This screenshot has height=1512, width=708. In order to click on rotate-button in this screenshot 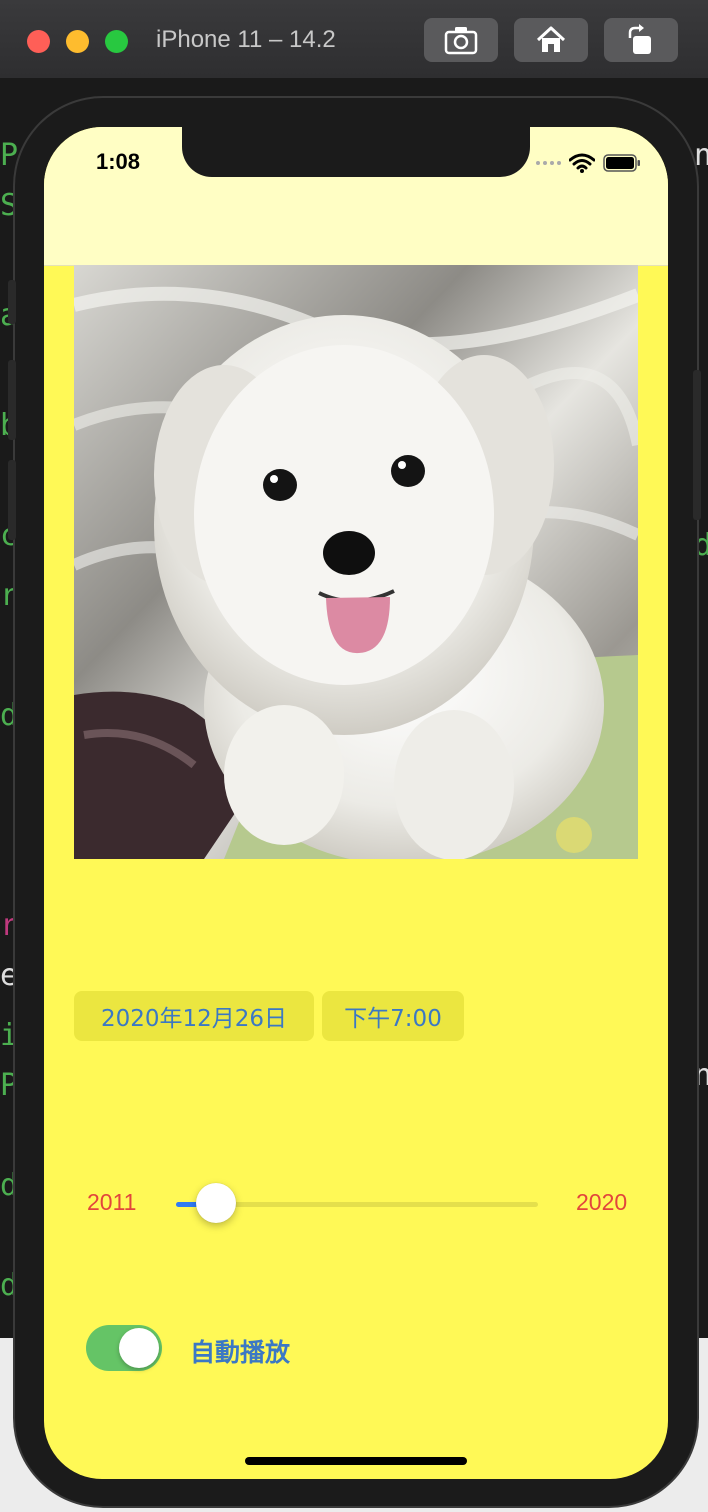, I will do `click(641, 40)`.